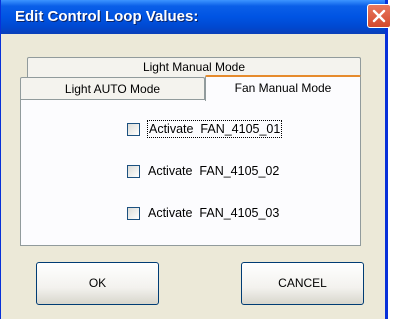  I want to click on tab-light-auto-mode: Light AUTO Mode, so click(112, 88).